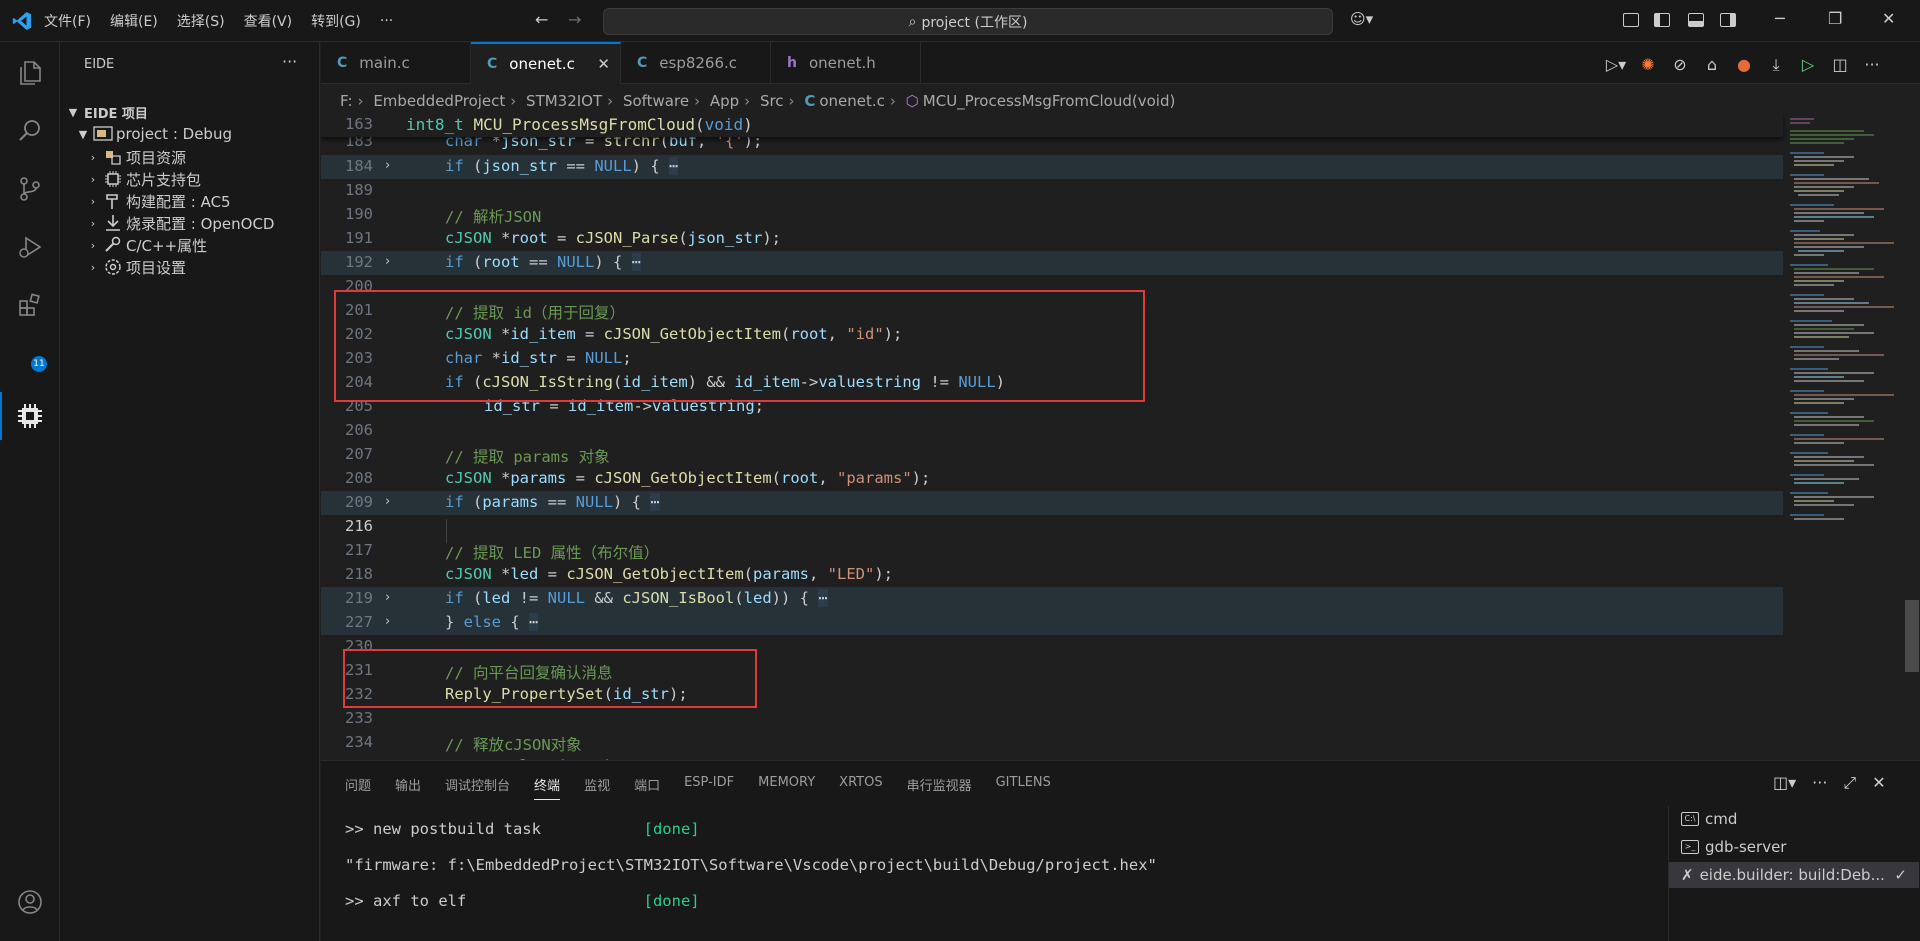  Describe the element at coordinates (1052, 167) in the screenshot. I see `code-line-folded: 184 › if (json_str == NULL) { ⋯` at that location.